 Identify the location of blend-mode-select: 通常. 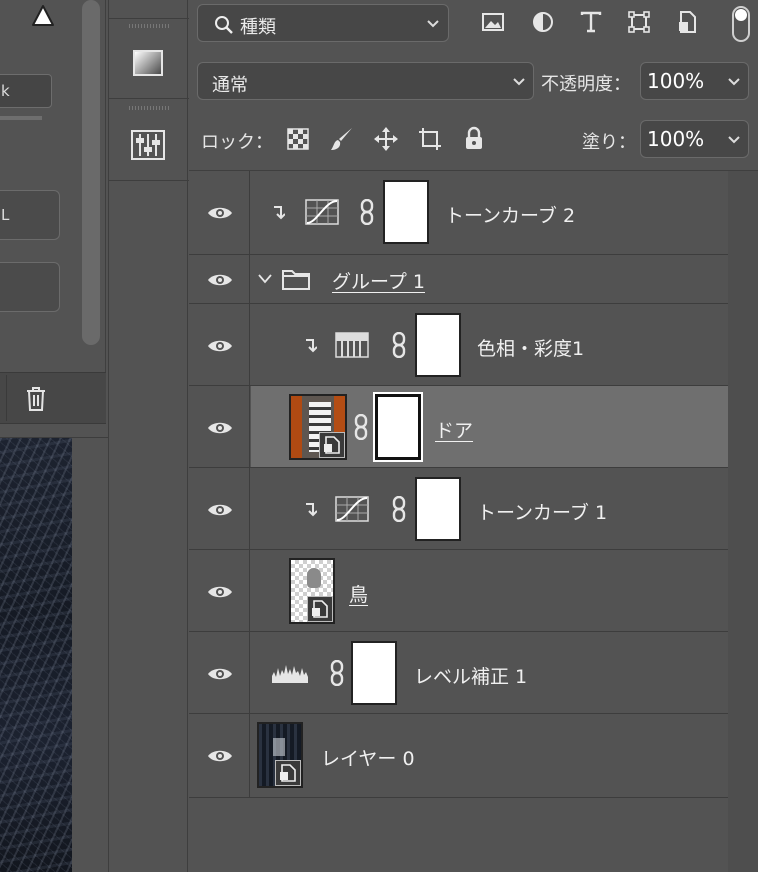
(365, 81).